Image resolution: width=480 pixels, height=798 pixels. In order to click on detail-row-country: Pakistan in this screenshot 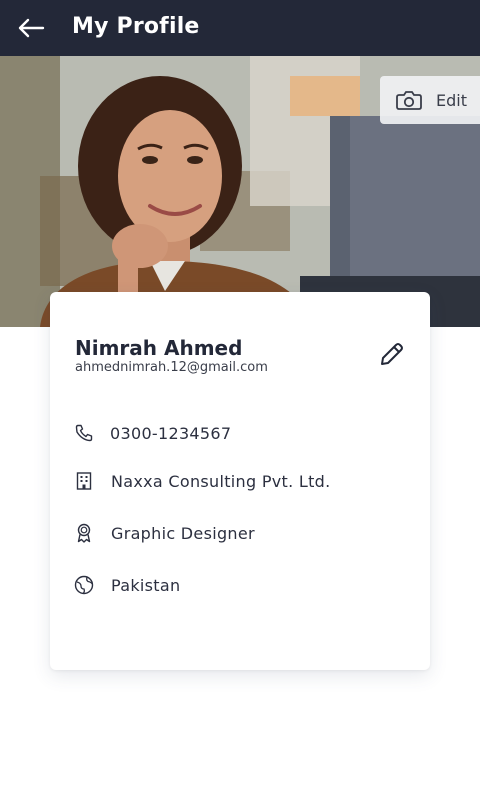, I will do `click(127, 585)`.